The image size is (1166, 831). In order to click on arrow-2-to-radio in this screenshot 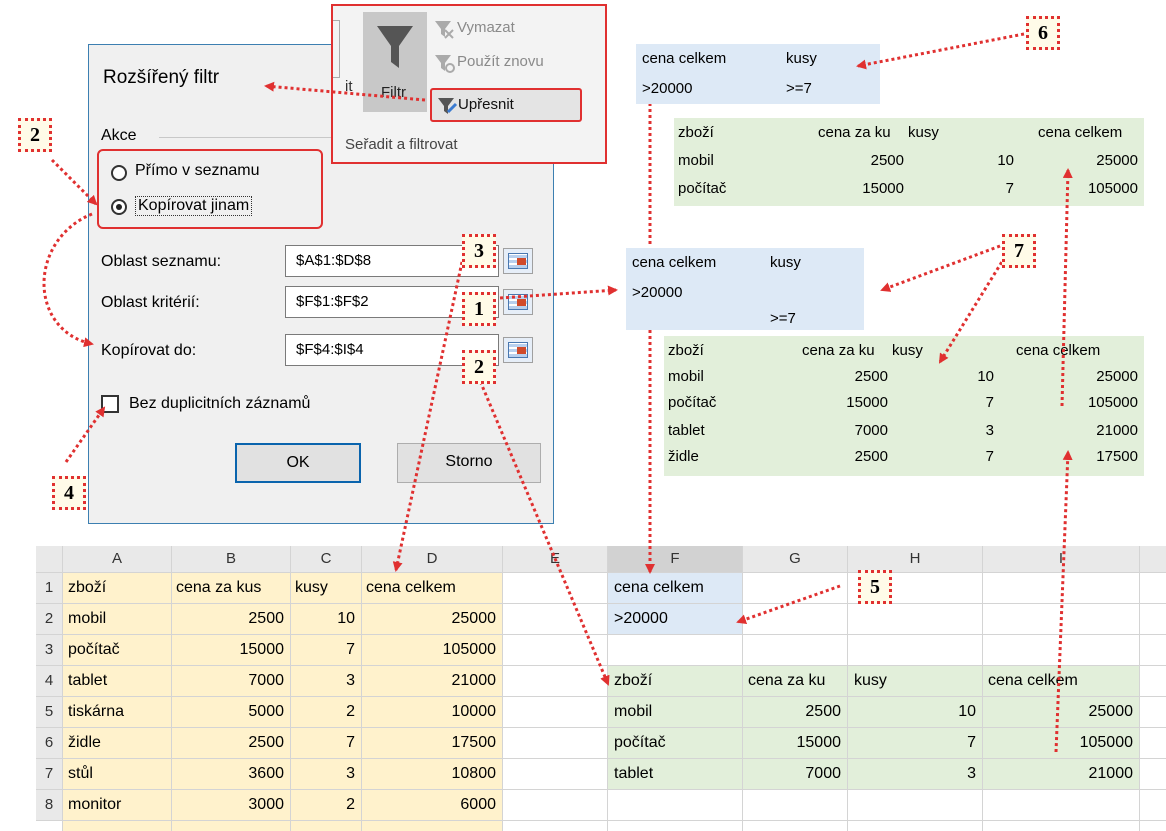, I will do `click(74, 182)`.